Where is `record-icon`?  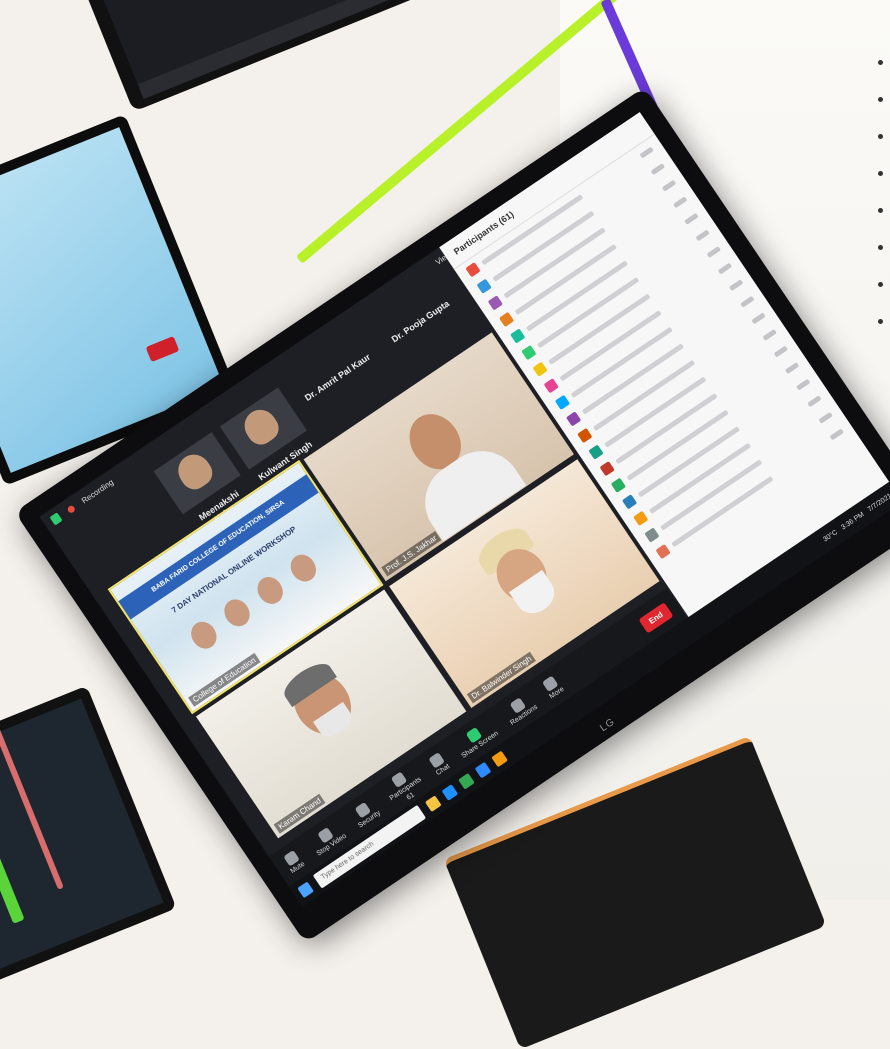
record-icon is located at coordinates (71, 509).